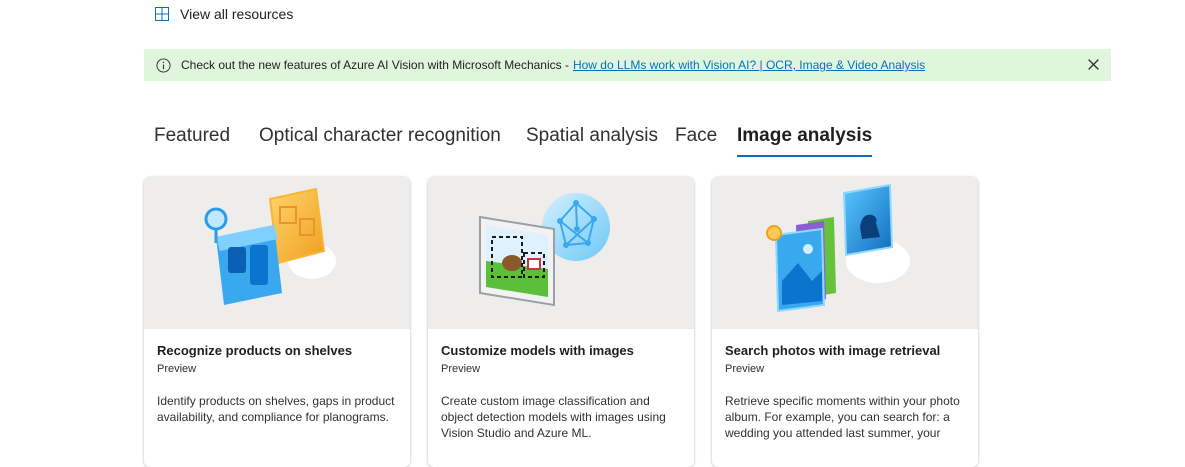 The width and height of the screenshot is (1185, 467). Describe the element at coordinates (833, 350) in the screenshot. I see `card-title: Search photos with image retrieval` at that location.